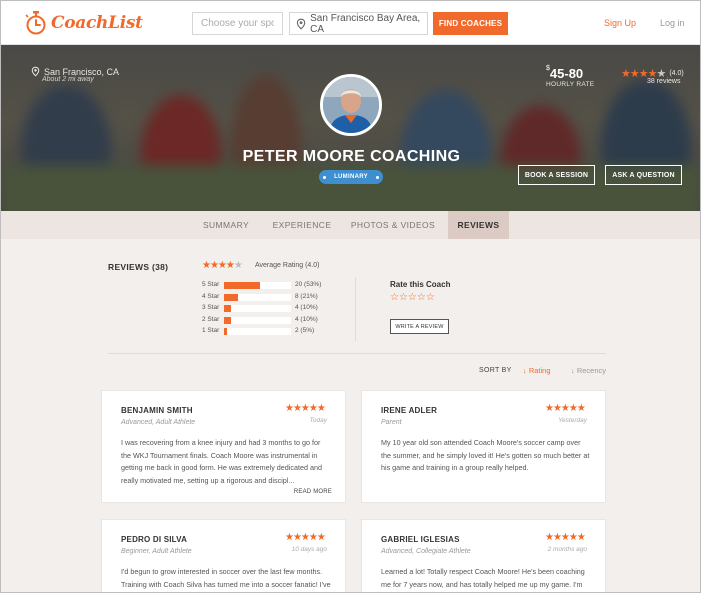 This screenshot has width=701, height=593. I want to click on rate-label: HOURLY RATE, so click(570, 84).